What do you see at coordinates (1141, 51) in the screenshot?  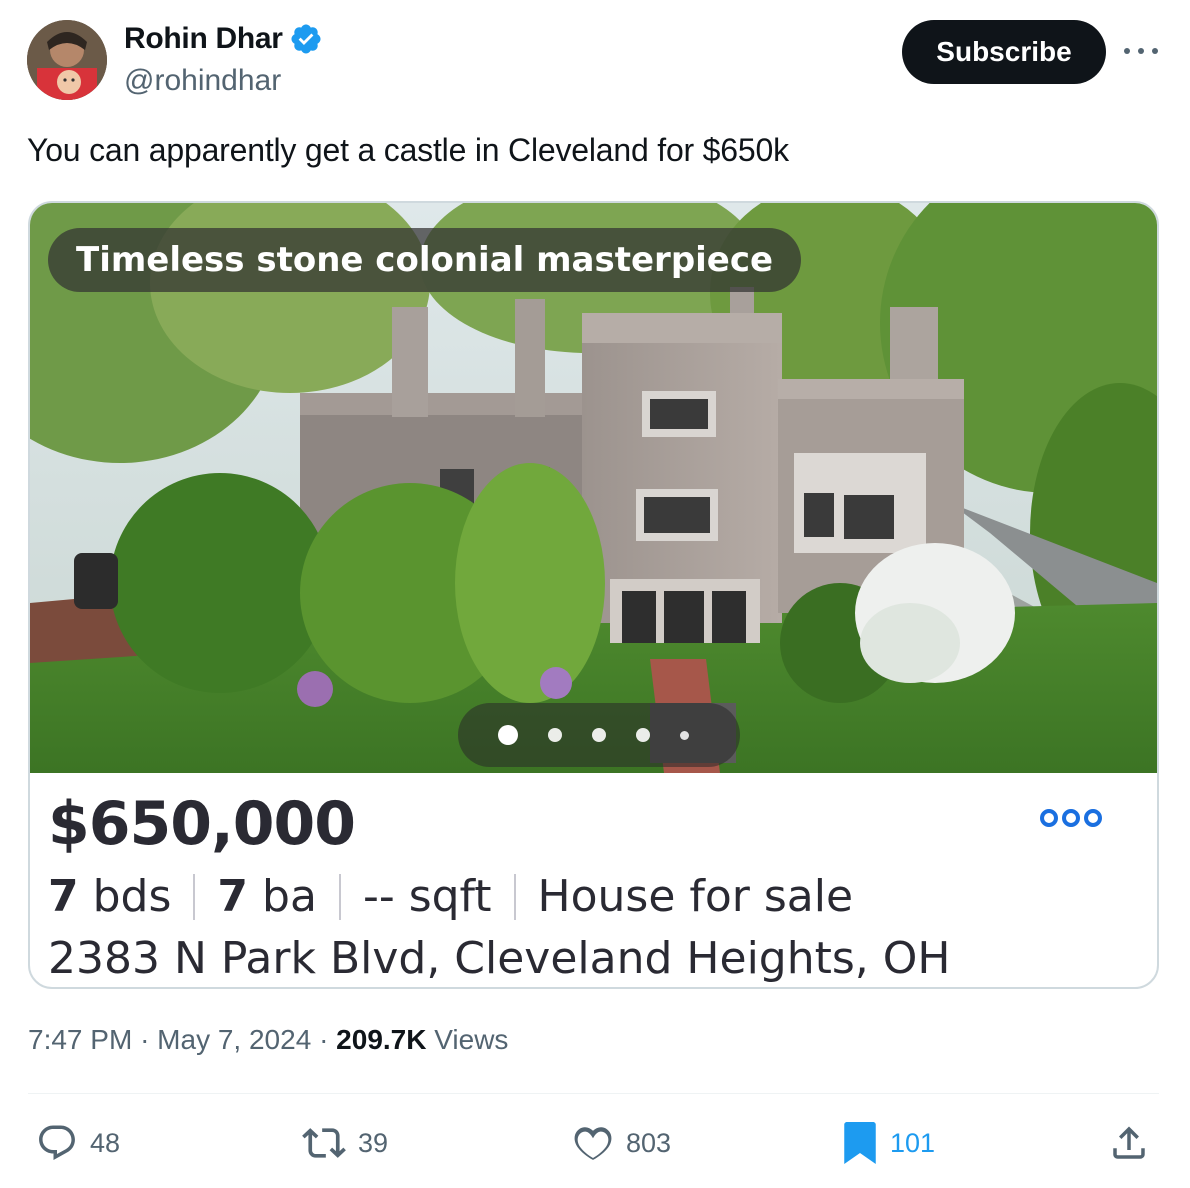 I see `more-icon` at bounding box center [1141, 51].